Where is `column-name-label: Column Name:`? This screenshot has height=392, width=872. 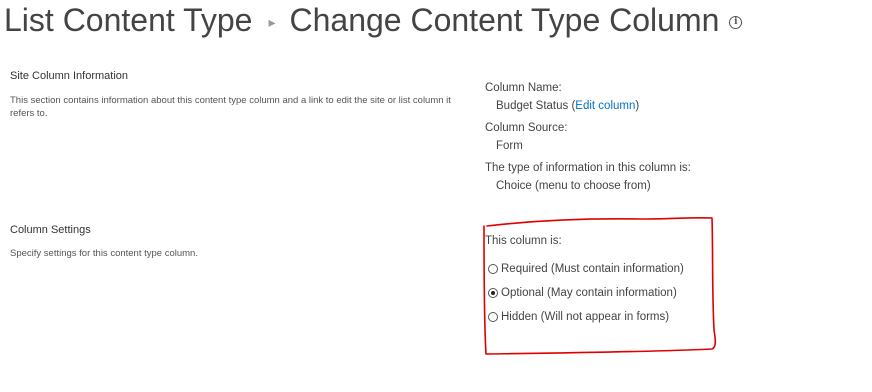
column-name-label: Column Name: is located at coordinates (523, 88).